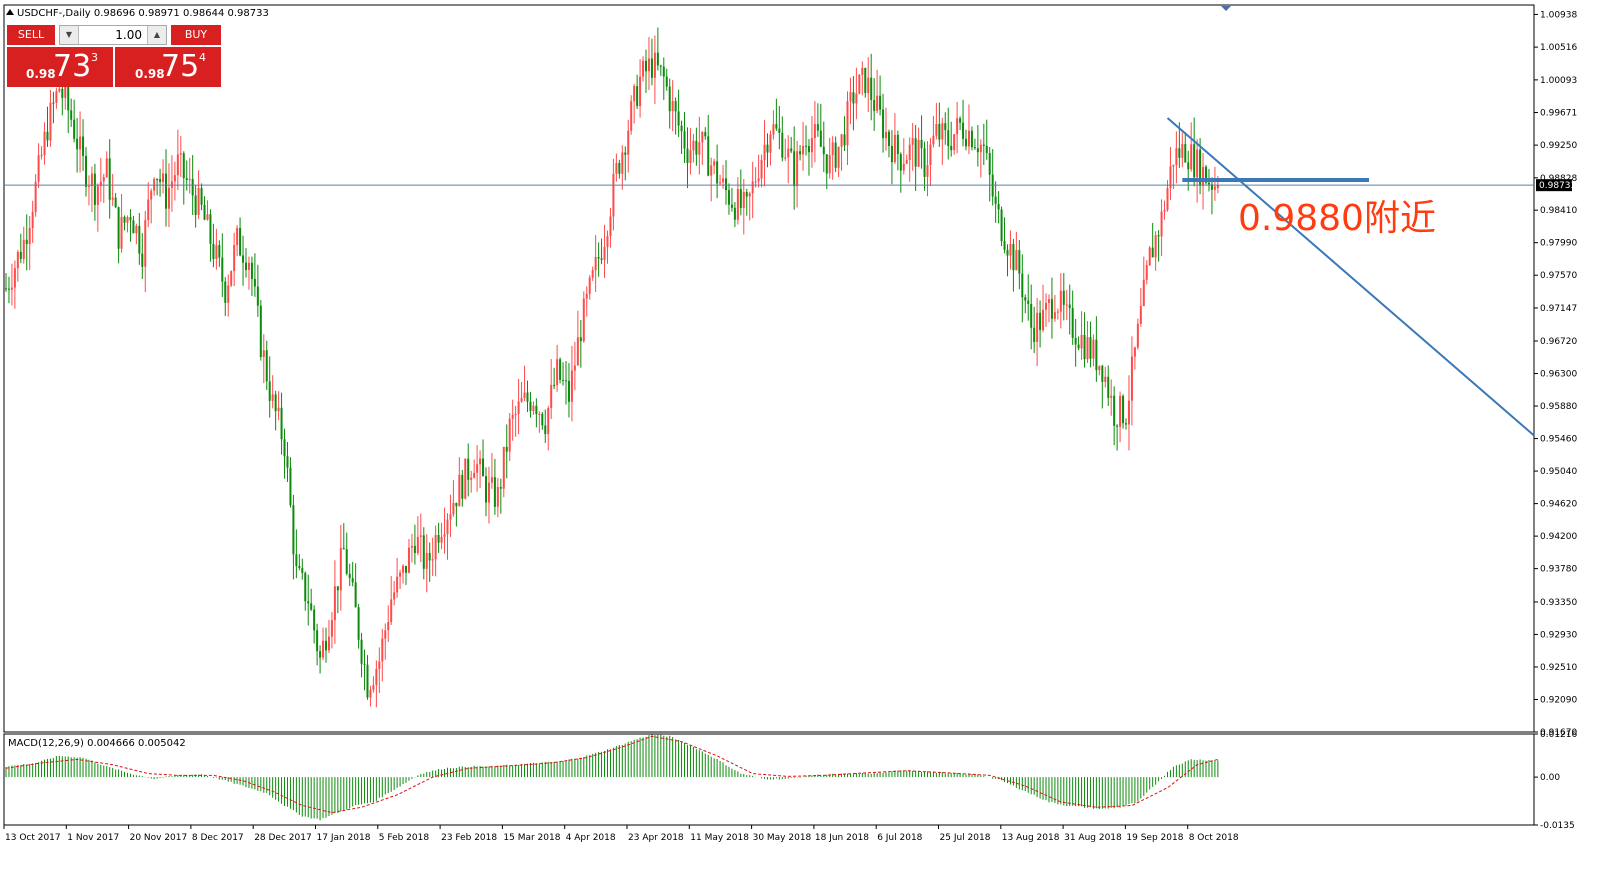 This screenshot has height=872, width=1606. What do you see at coordinates (1558, 244) in the screenshot?
I see `price-tick-label: 0.97990` at bounding box center [1558, 244].